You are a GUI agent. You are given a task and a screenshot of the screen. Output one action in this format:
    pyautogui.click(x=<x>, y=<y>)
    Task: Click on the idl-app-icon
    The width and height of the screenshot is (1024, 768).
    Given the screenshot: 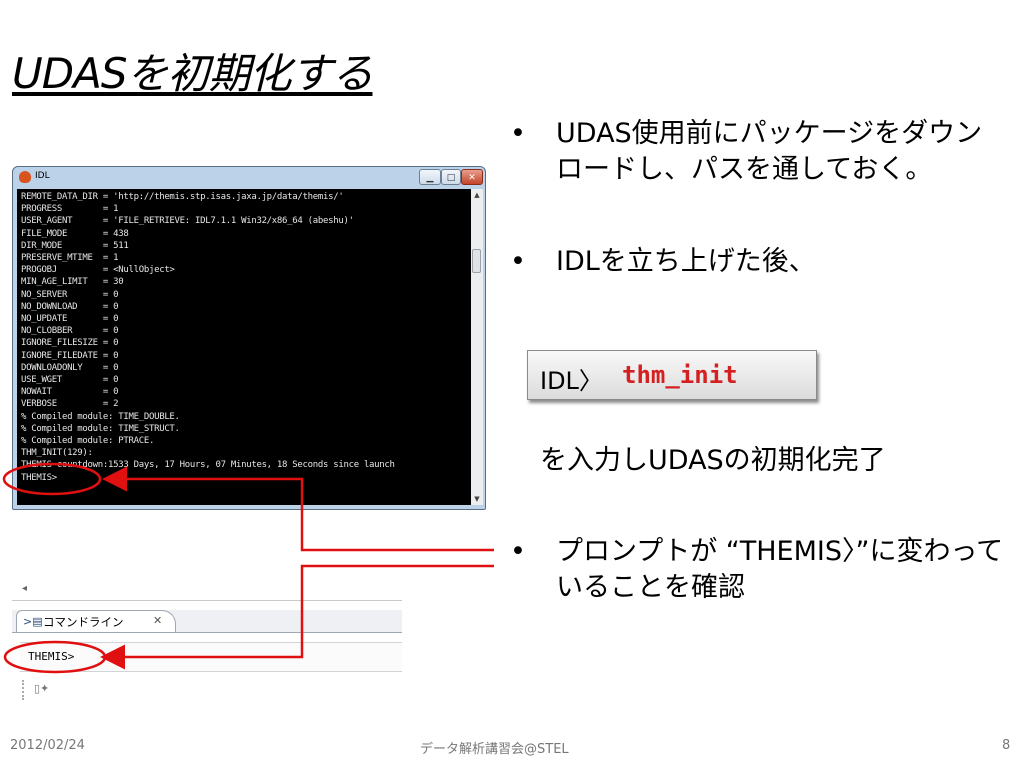 What is the action you would take?
    pyautogui.click(x=25, y=177)
    